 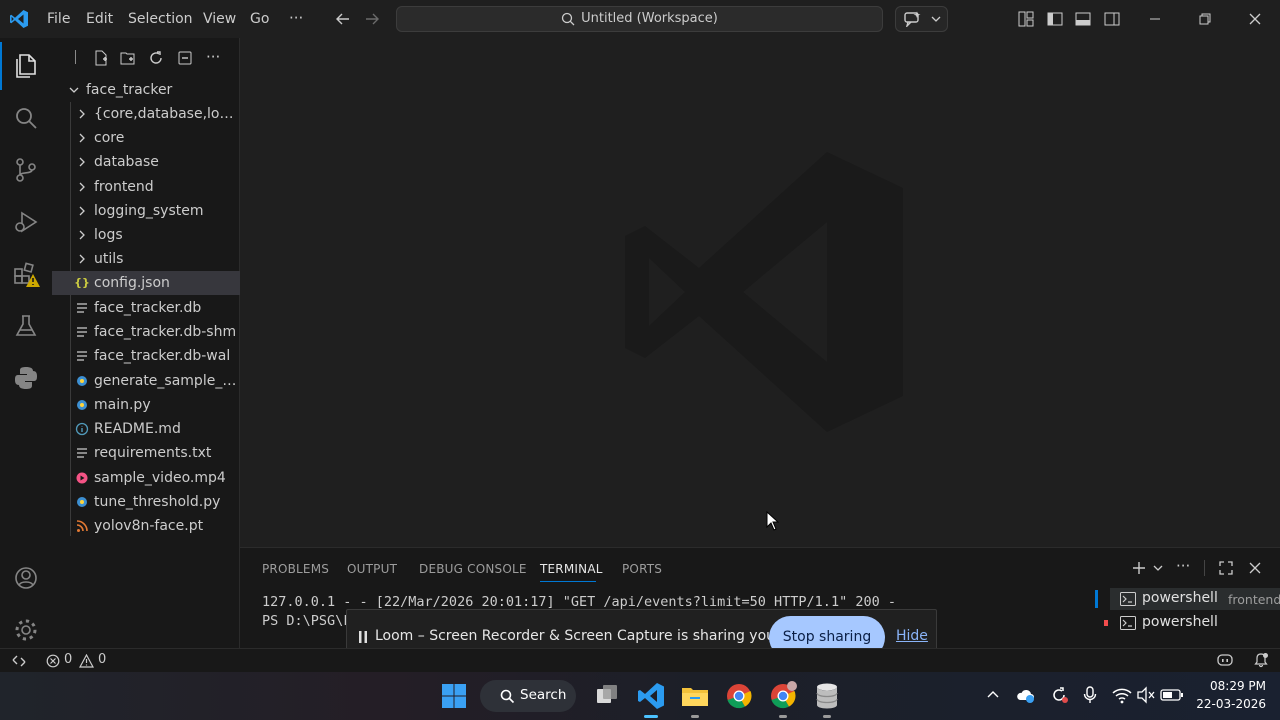 I want to click on tree-folder-database: database, so click(x=146, y=162).